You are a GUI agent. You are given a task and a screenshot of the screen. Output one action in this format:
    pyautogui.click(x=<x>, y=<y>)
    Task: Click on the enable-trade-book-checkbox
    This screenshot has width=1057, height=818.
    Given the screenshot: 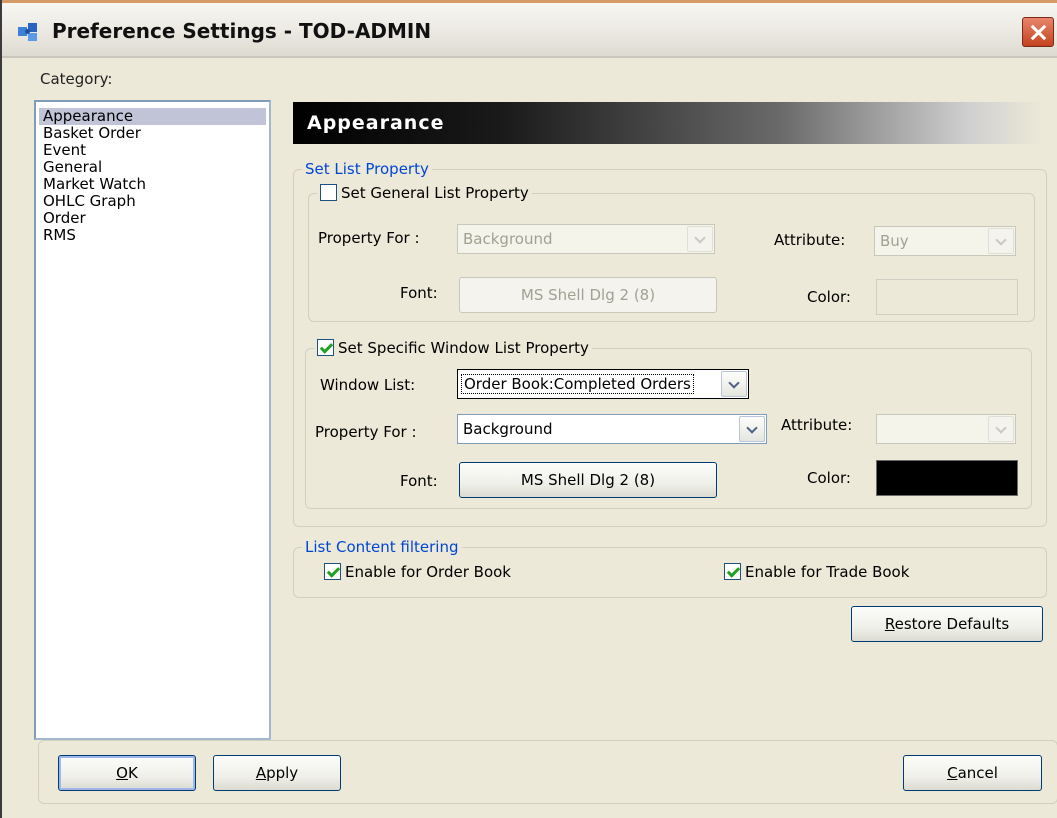 What is the action you would take?
    pyautogui.click(x=732, y=571)
    